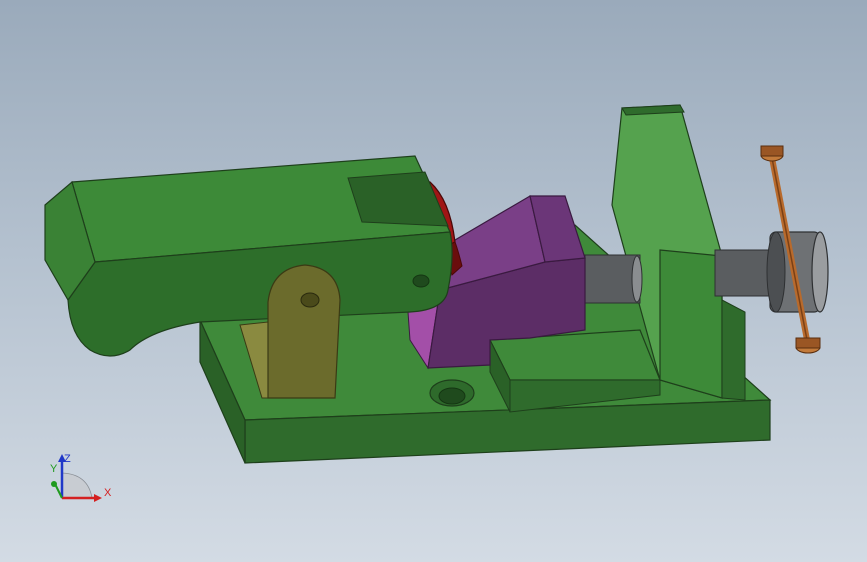 The image size is (867, 562). Describe the element at coordinates (54, 469) in the screenshot. I see `y-axis-label: Y` at that location.